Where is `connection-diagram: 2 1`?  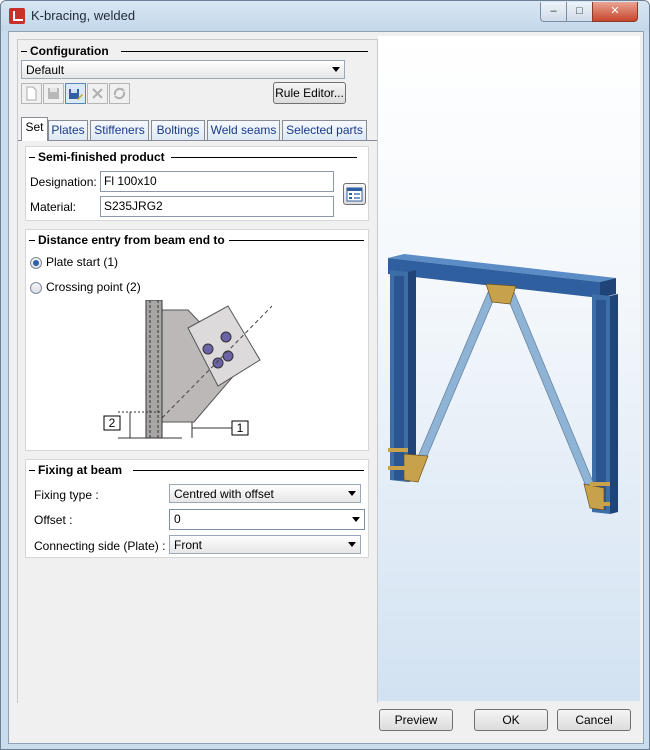 connection-diagram: 2 1 is located at coordinates (187, 369).